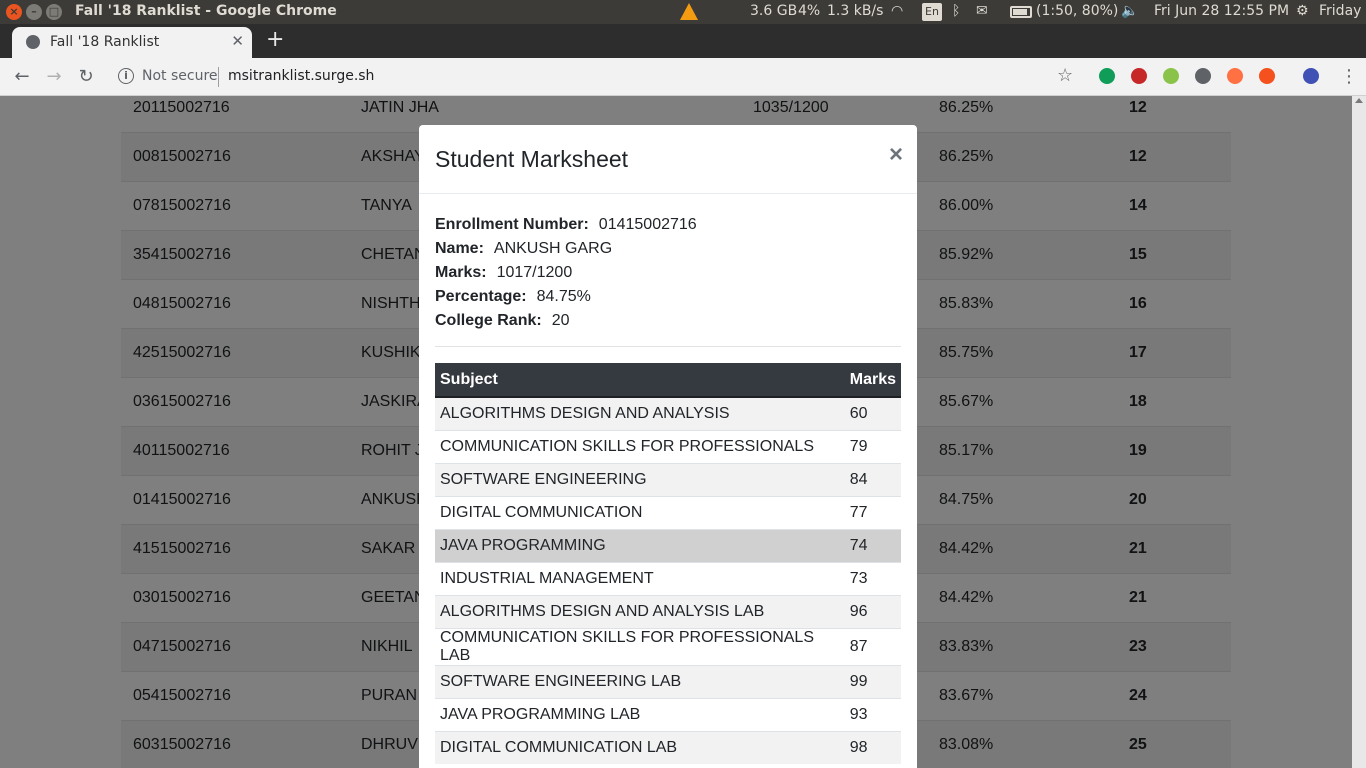 The image size is (1366, 768). I want to click on globe-icon, so click(33, 42).